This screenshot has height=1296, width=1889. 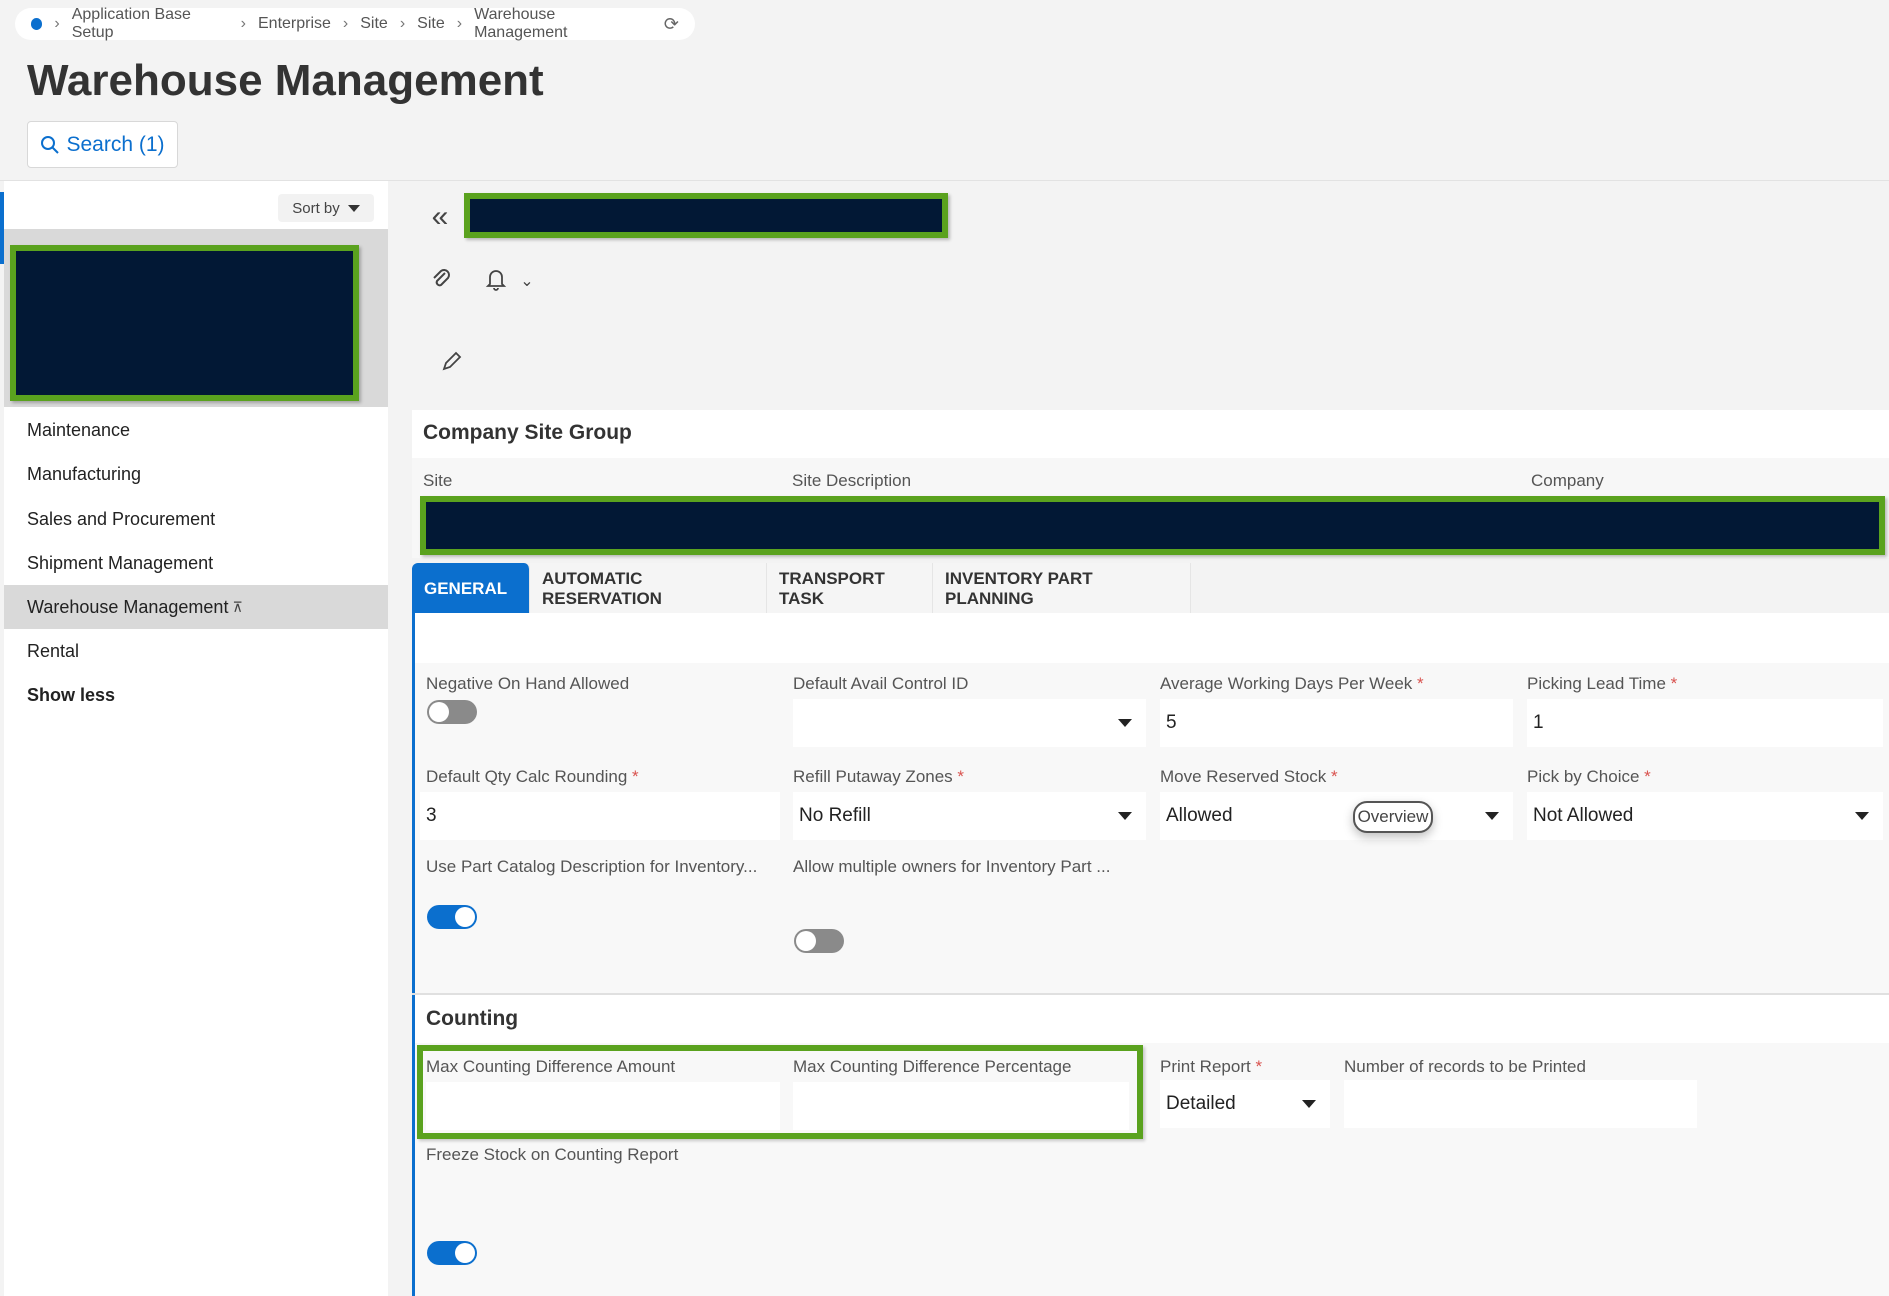 I want to click on pick-by-choice-select: Not Allowed, so click(x=1705, y=816).